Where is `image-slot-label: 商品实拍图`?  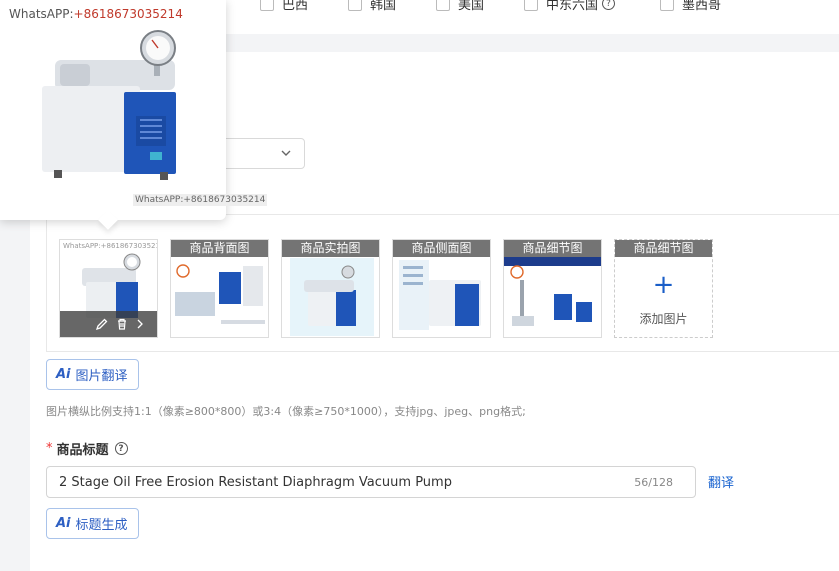
image-slot-label: 商品实拍图 is located at coordinates (330, 248).